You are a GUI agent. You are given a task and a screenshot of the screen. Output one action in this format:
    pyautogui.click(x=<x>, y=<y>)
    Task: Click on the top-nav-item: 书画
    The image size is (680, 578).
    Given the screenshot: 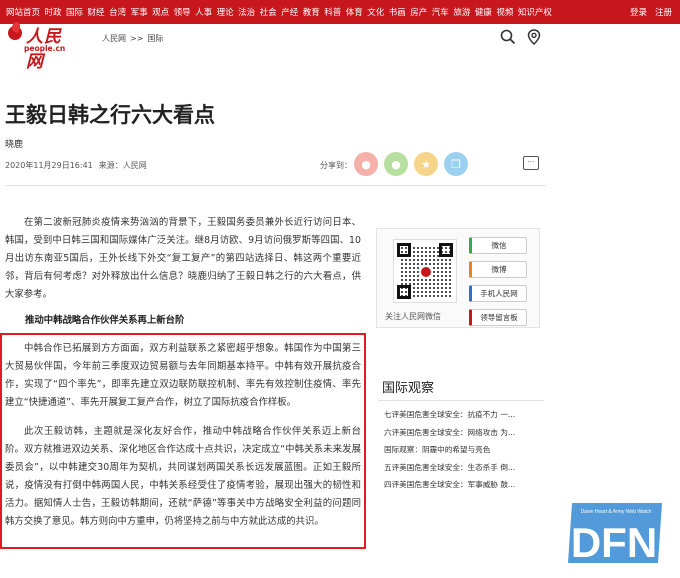 What is the action you would take?
    pyautogui.click(x=397, y=12)
    